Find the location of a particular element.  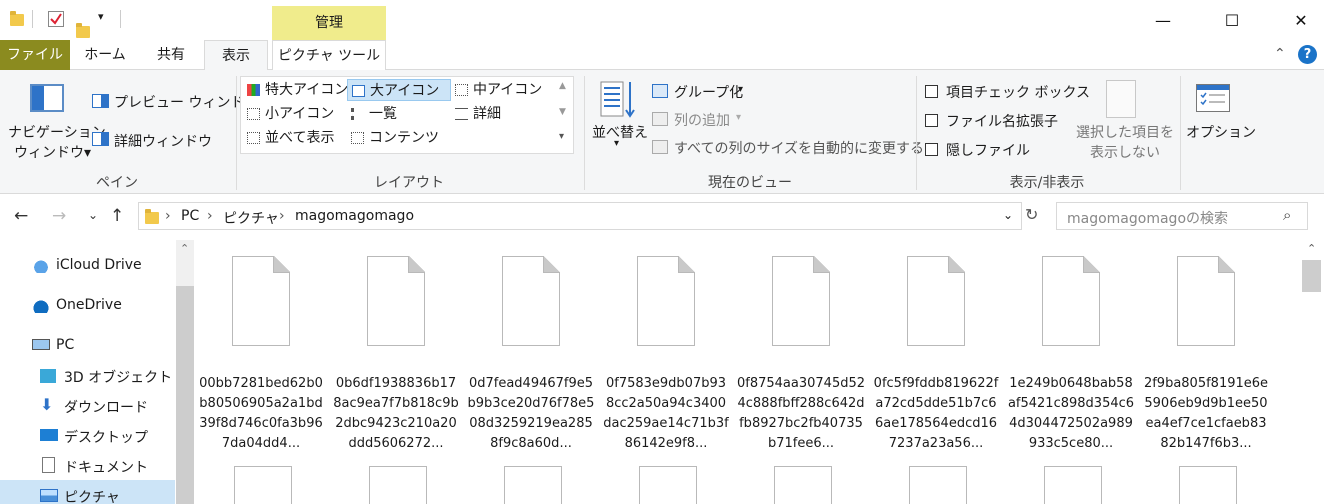

context-tab-header: 管理 is located at coordinates (329, 23).